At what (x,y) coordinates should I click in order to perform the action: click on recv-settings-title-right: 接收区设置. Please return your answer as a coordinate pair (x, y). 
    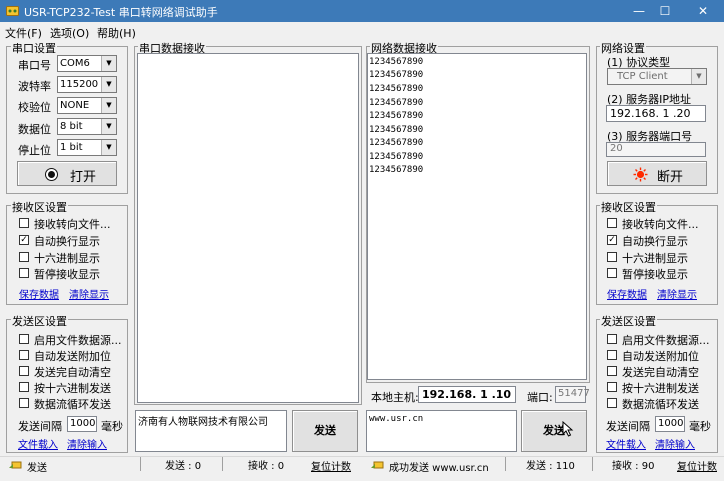
    Looking at the image, I should click on (628, 207).